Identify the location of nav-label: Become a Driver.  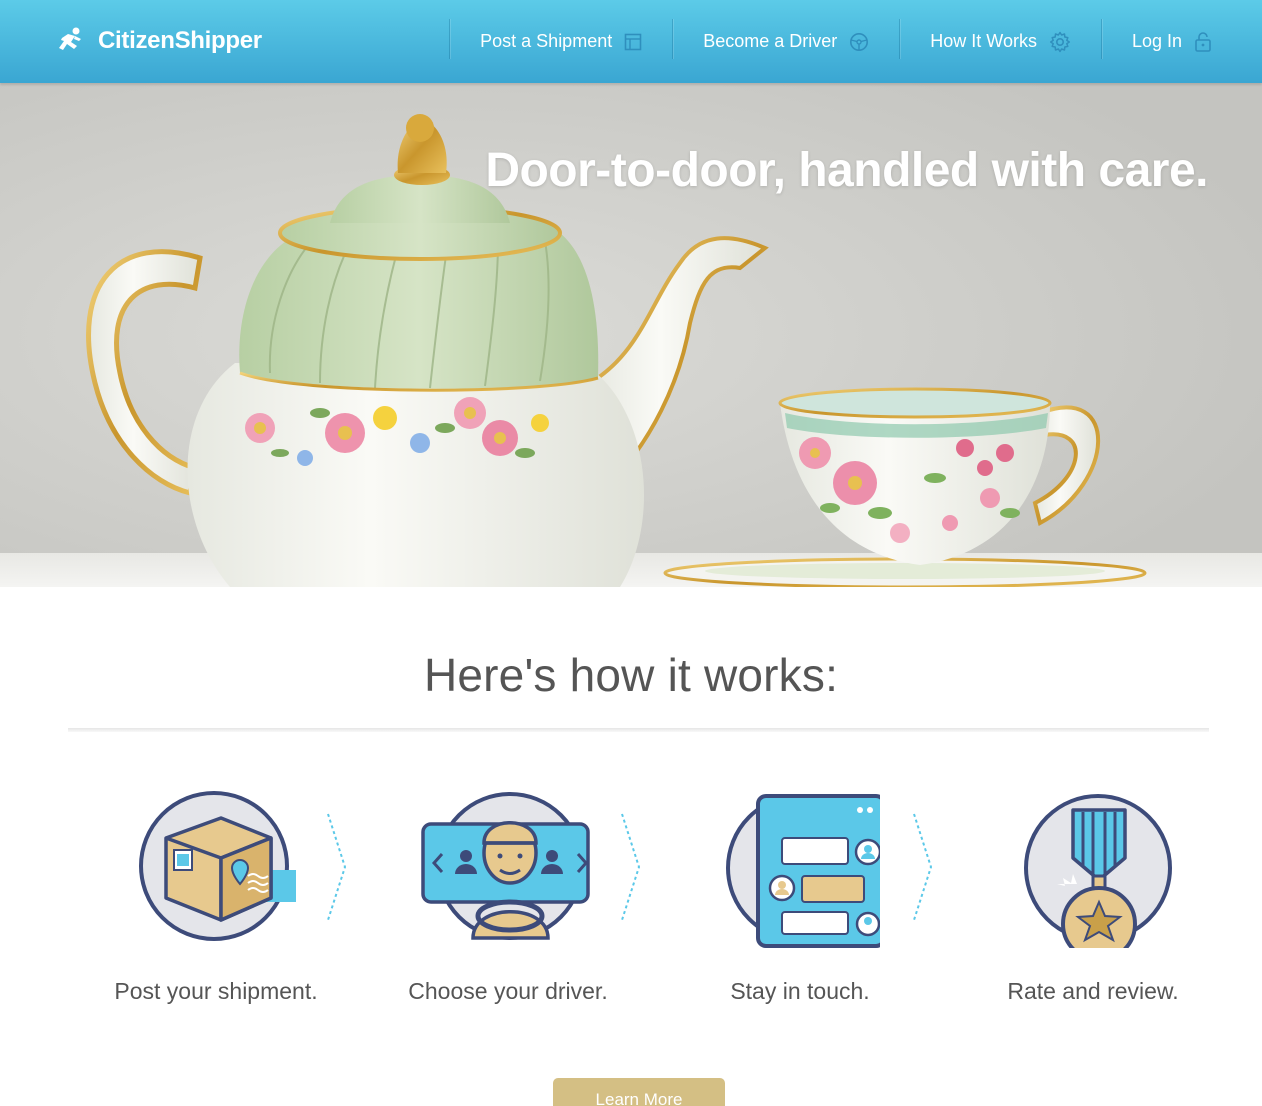
(770, 41).